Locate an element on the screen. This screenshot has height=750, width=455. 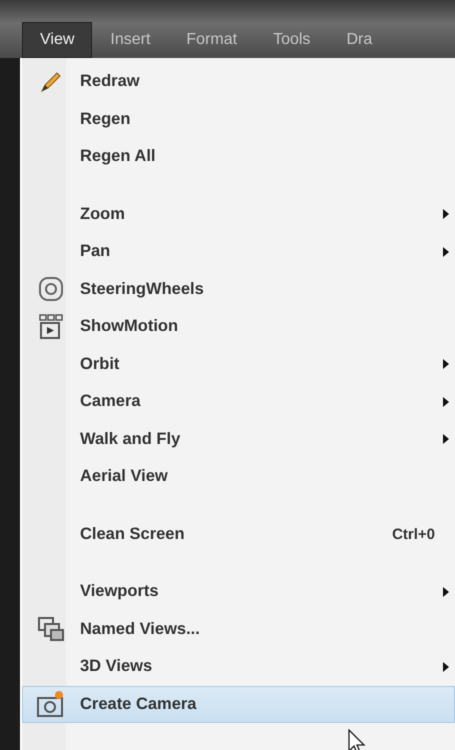
pencil-icon is located at coordinates (51, 82).